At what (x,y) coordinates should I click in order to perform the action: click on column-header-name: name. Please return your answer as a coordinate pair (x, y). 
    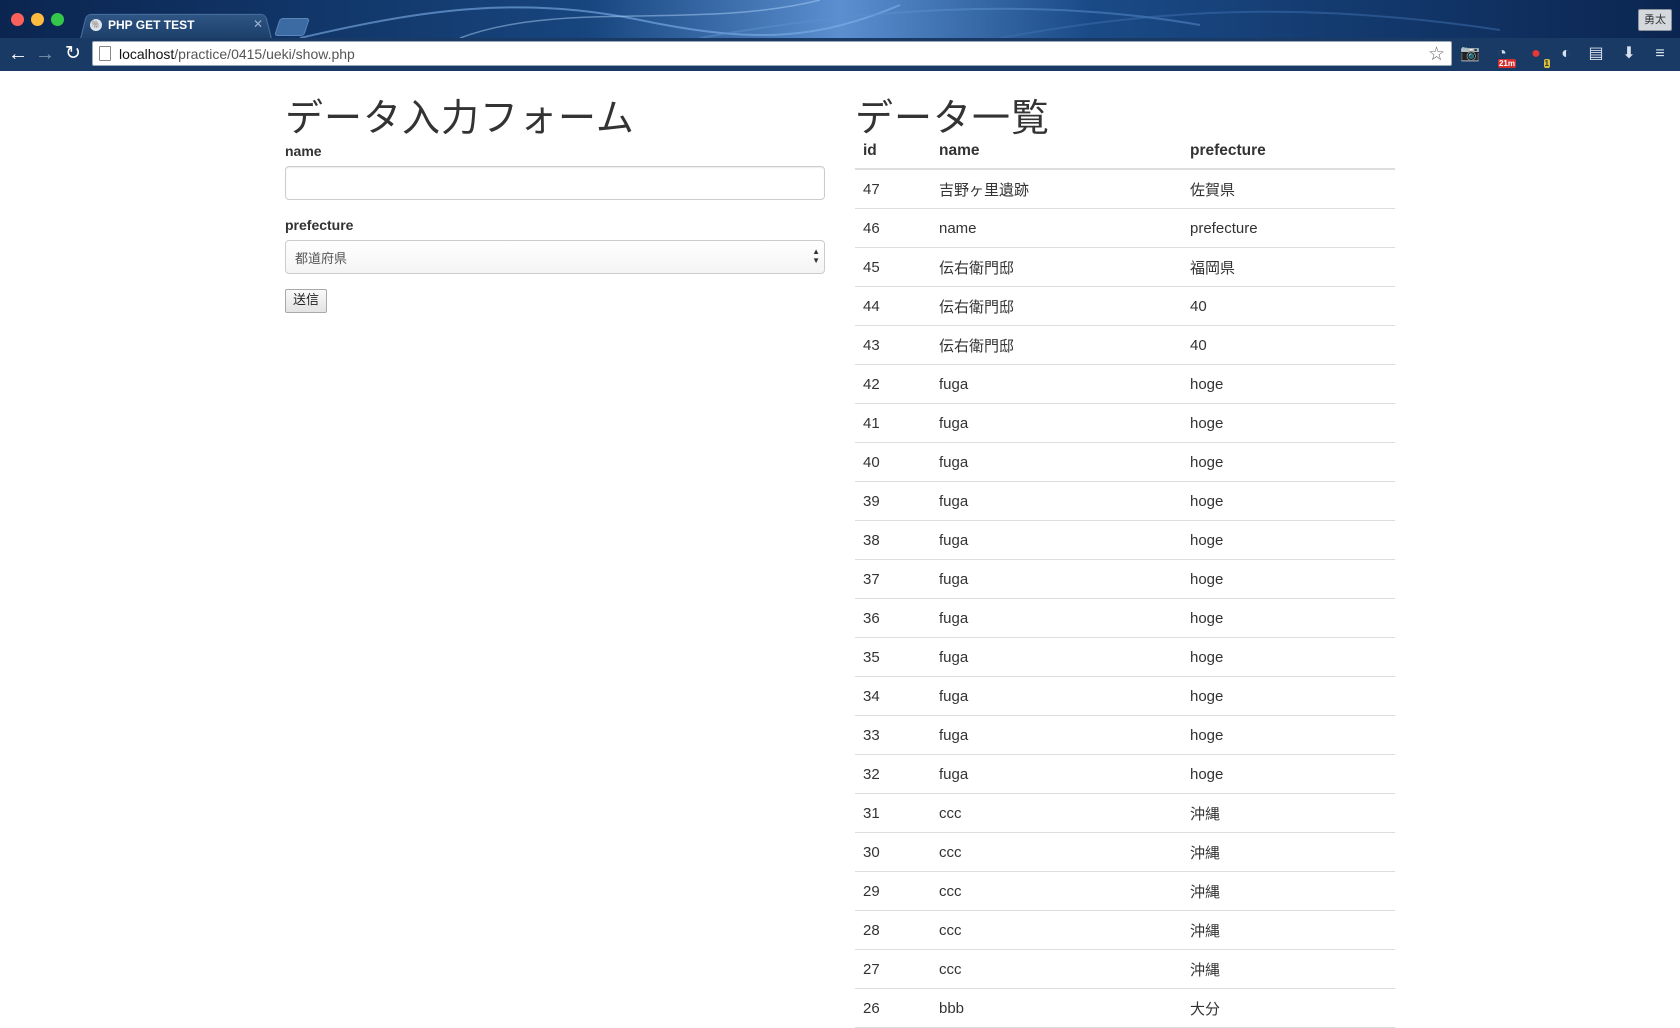
    Looking at the image, I should click on (1056, 152).